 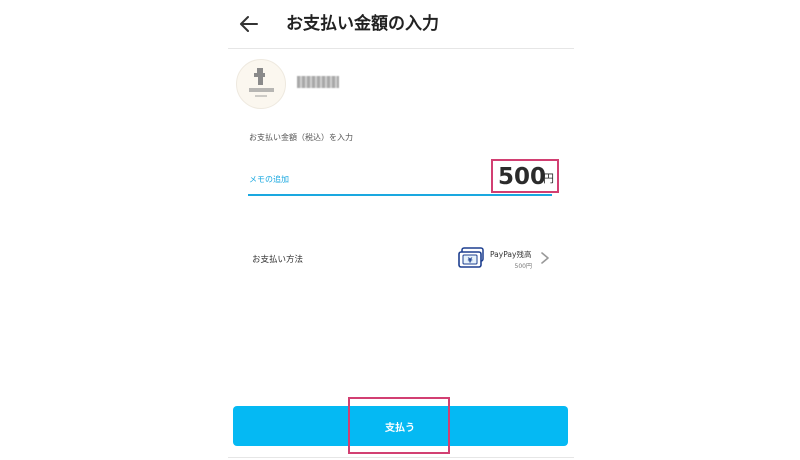 I want to click on amount-input: 500 円, so click(x=525, y=176).